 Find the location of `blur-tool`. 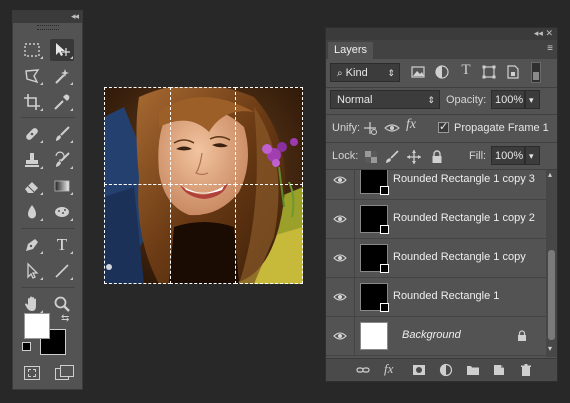

blur-tool is located at coordinates (32, 212).